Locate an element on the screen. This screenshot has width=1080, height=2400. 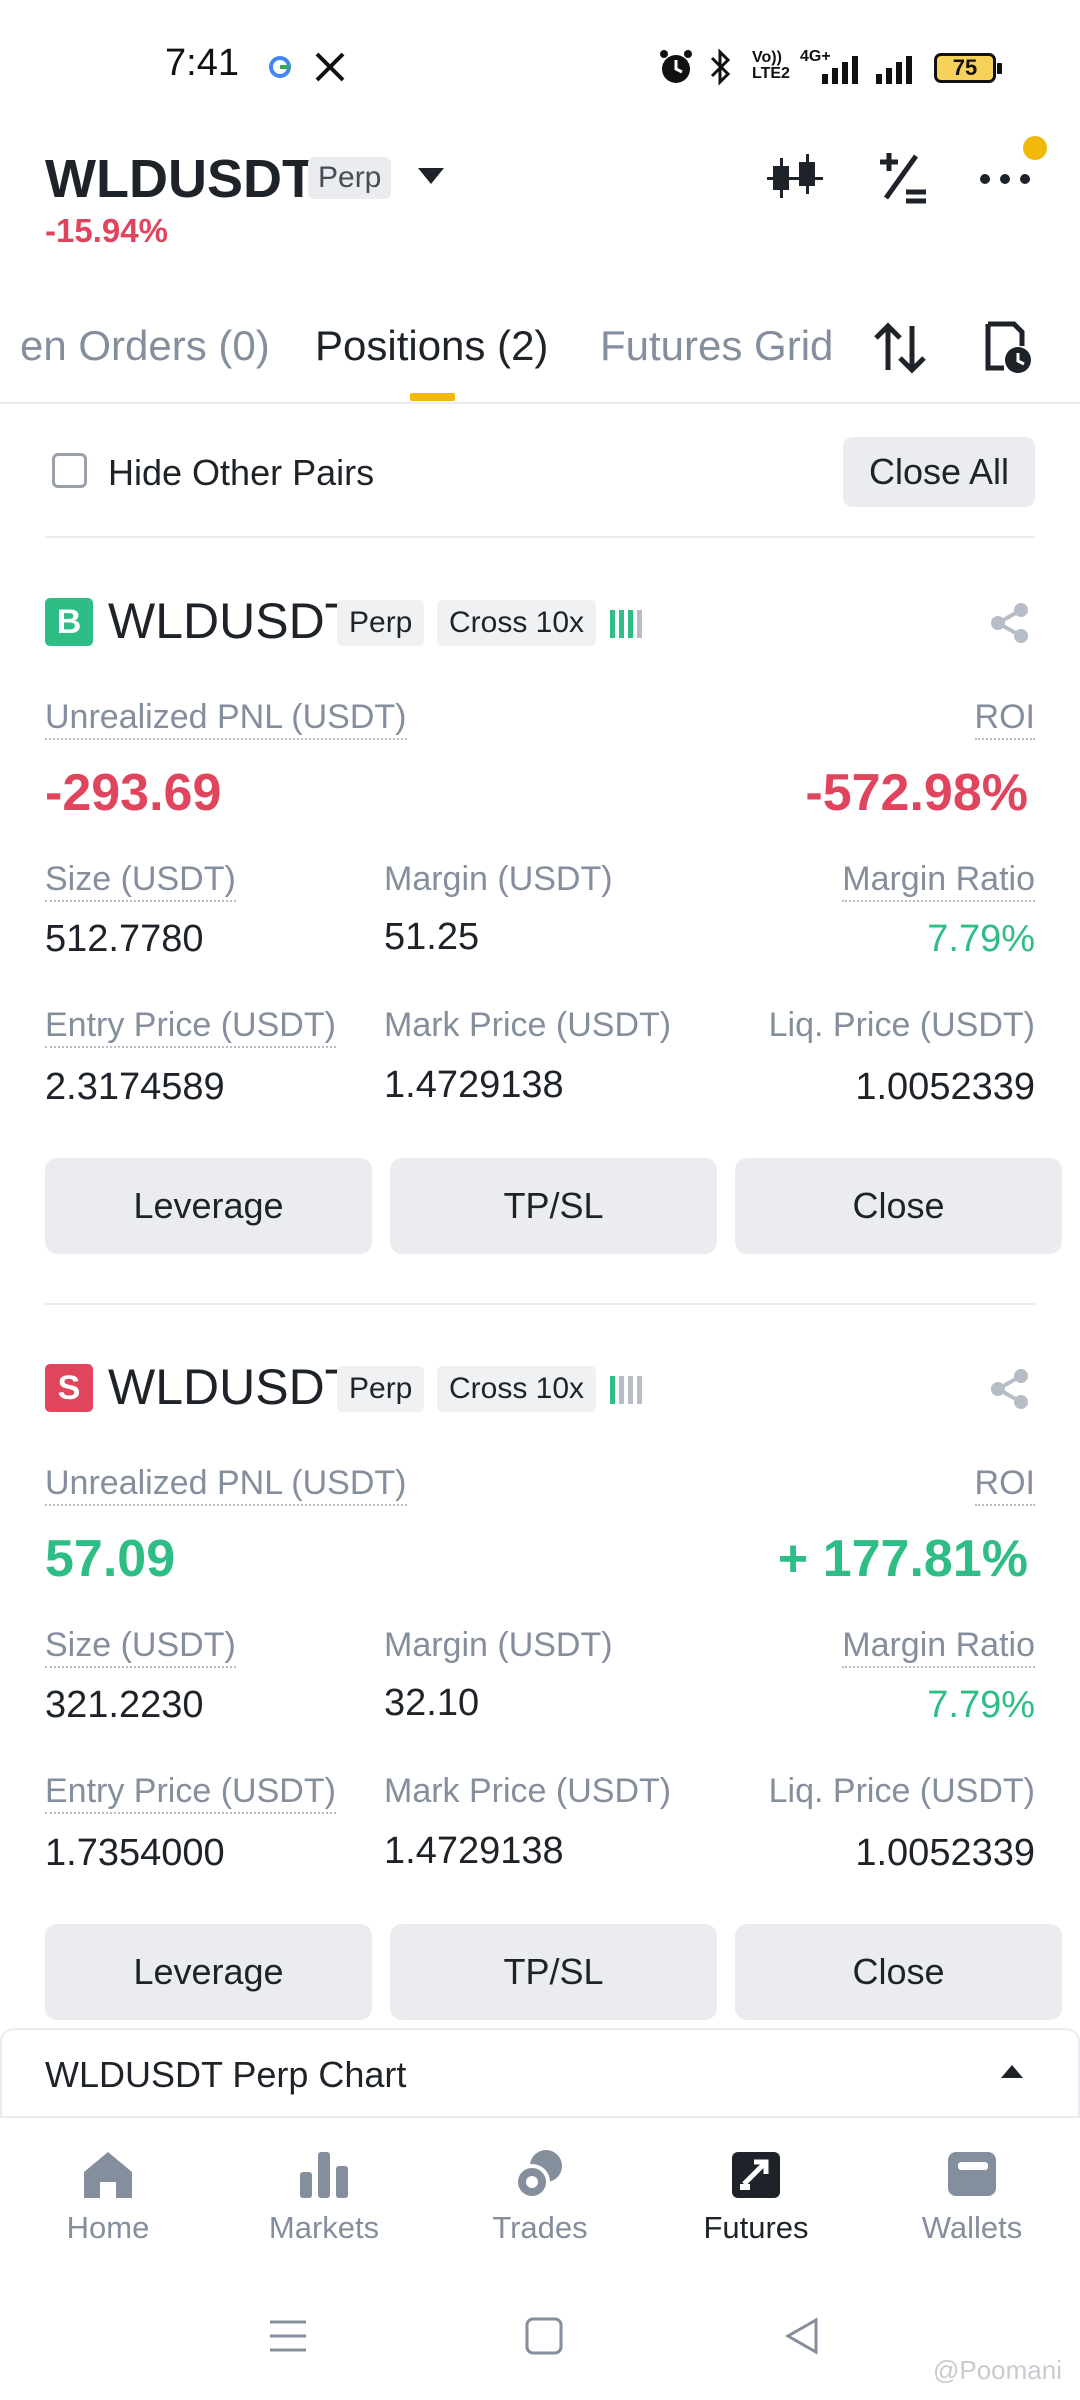
menu-icon is located at coordinates (288, 2336).